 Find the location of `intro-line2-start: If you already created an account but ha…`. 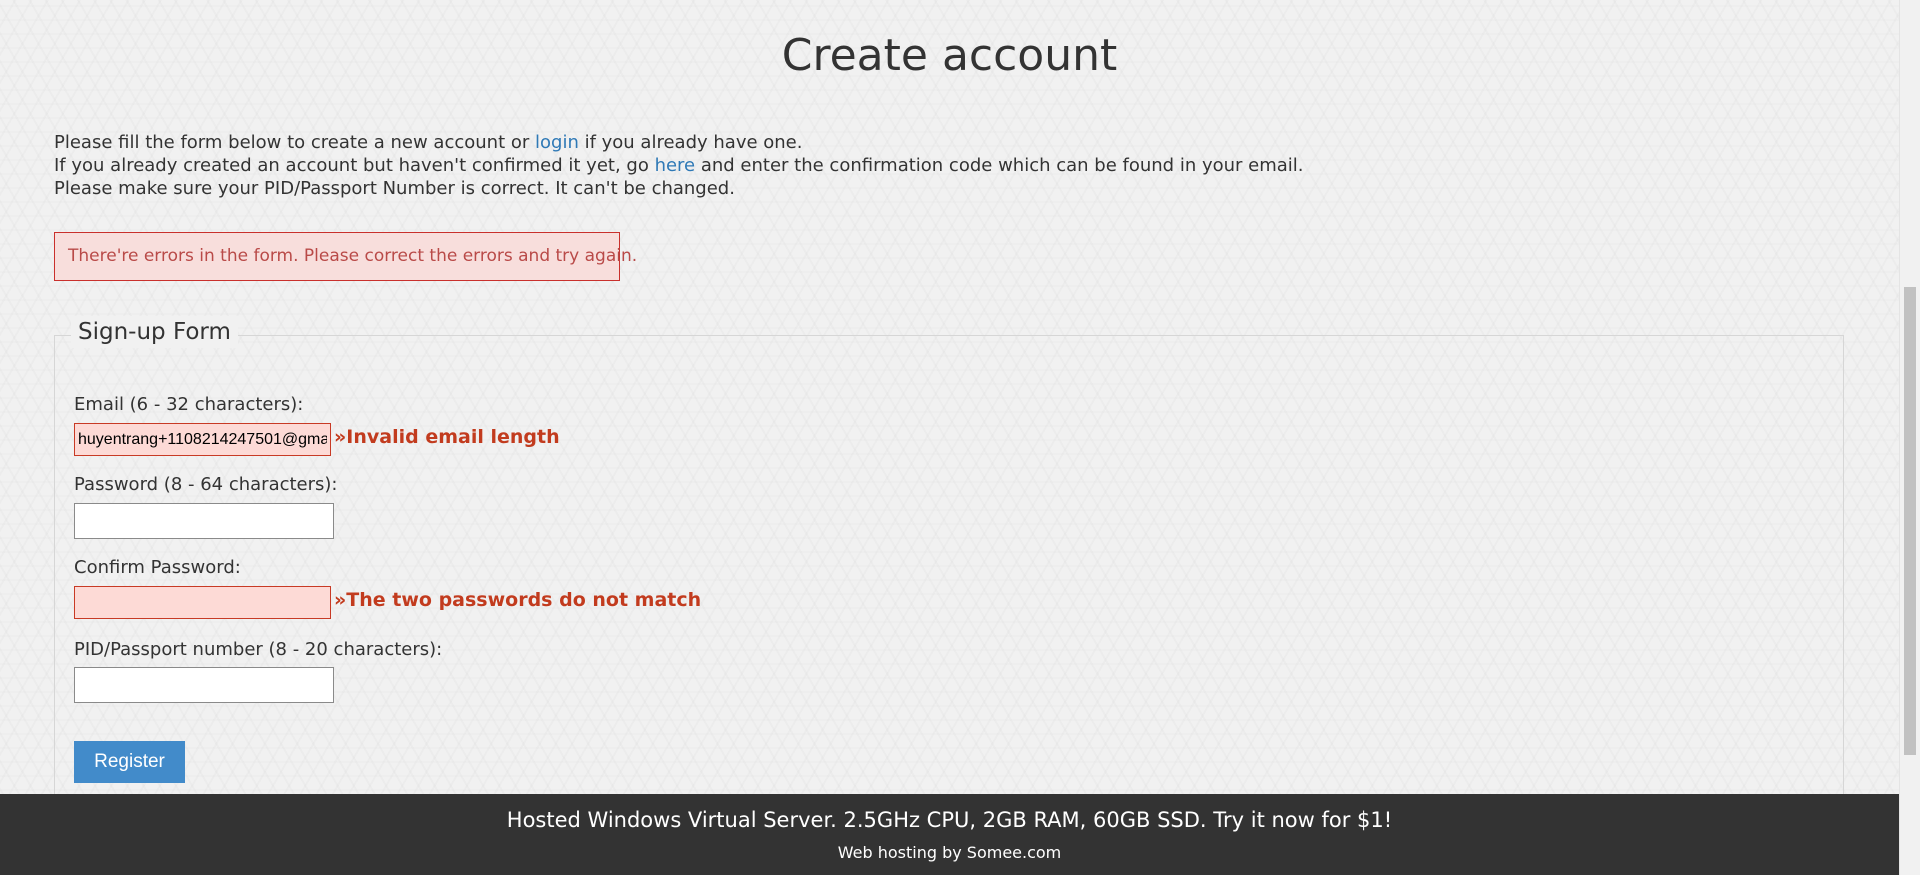

intro-line2-start: If you already created an account but ha… is located at coordinates (354, 165).